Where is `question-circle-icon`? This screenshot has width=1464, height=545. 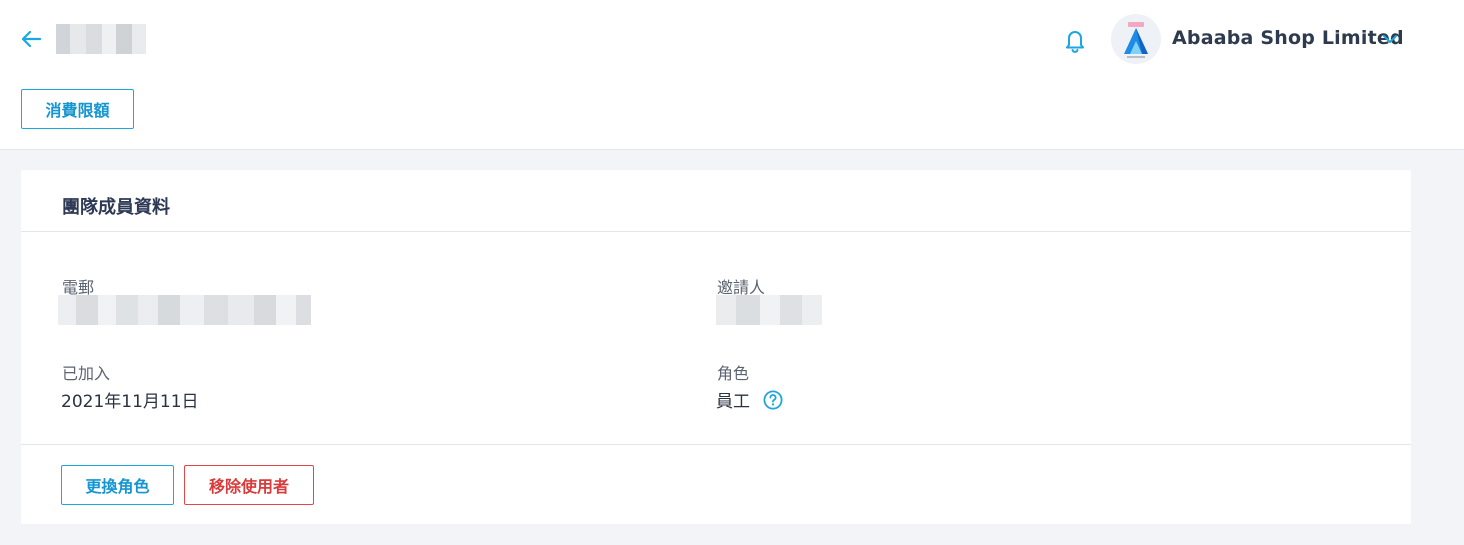
question-circle-icon is located at coordinates (773, 400).